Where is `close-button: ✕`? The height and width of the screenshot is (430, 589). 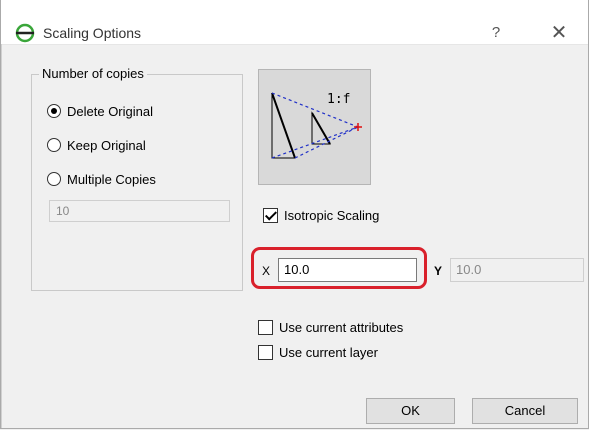 close-button: ✕ is located at coordinates (559, 33).